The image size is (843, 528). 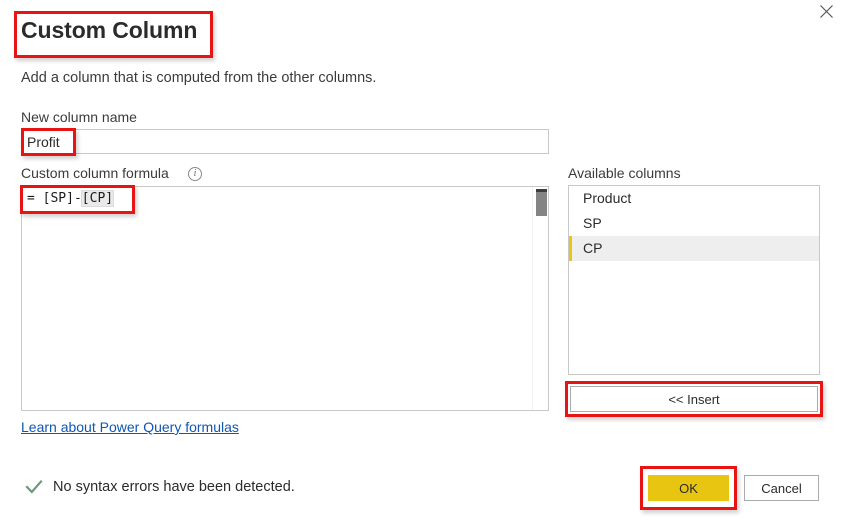 What do you see at coordinates (694, 223) in the screenshot?
I see `list-item: SP` at bounding box center [694, 223].